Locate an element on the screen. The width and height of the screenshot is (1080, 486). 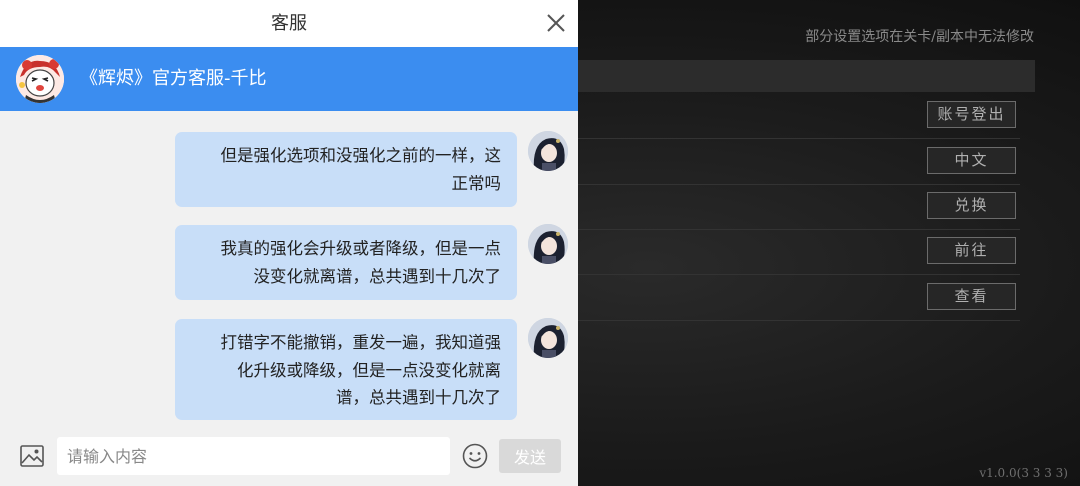
message-input is located at coordinates (253, 456).